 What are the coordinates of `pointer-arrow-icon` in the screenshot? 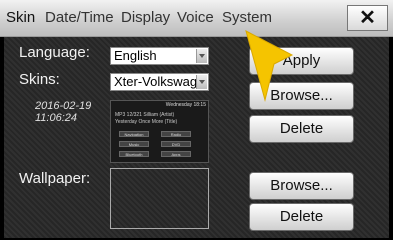 It's located at (269, 66).